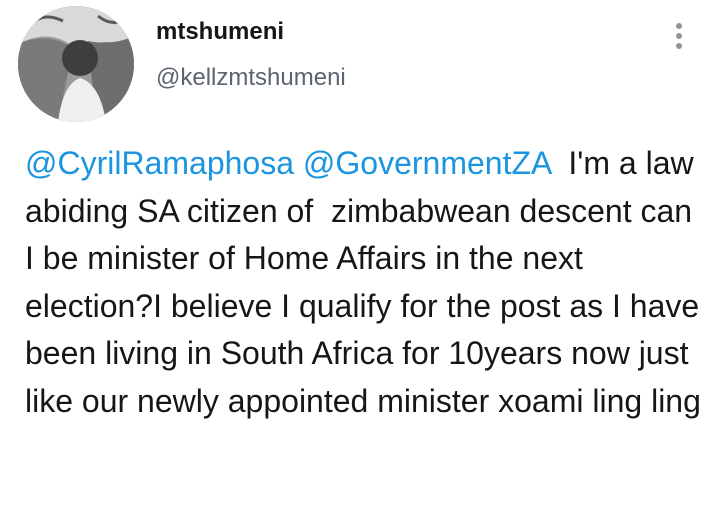  Describe the element at coordinates (427, 163) in the screenshot. I see `mention-link: @GovernmentZA` at that location.